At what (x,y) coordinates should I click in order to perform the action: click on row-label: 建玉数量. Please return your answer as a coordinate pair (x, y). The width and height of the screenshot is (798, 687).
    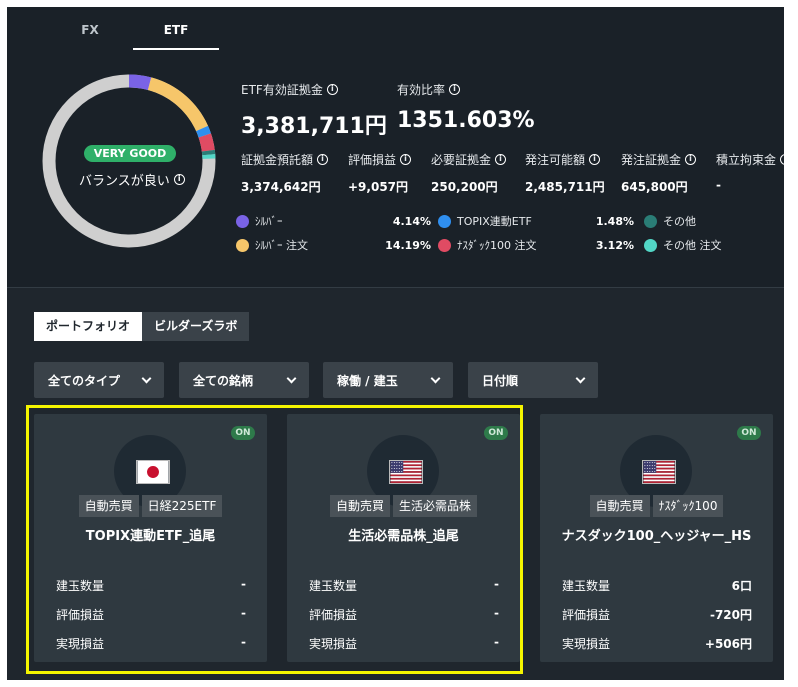
    Looking at the image, I should click on (586, 586).